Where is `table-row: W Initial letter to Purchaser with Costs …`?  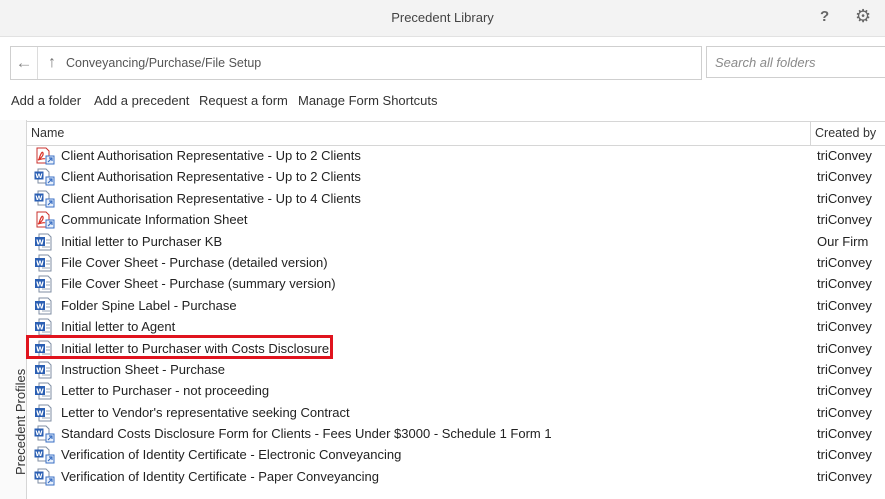 table-row: W Initial letter to Purchaser with Costs … is located at coordinates (456, 348).